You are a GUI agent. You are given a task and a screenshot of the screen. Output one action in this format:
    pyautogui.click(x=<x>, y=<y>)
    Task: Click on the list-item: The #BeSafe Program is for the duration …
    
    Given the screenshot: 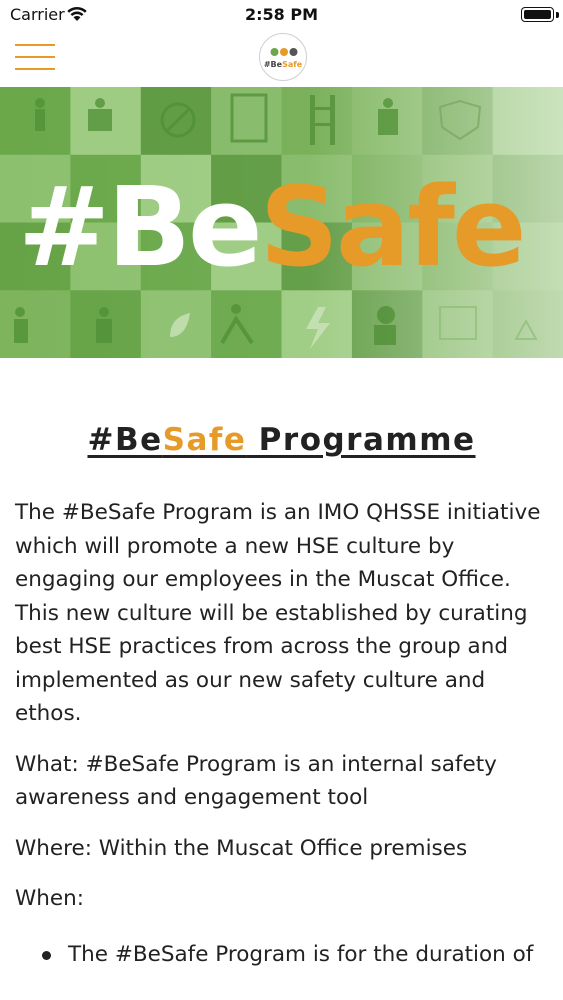 What is the action you would take?
    pyautogui.click(x=281, y=955)
    